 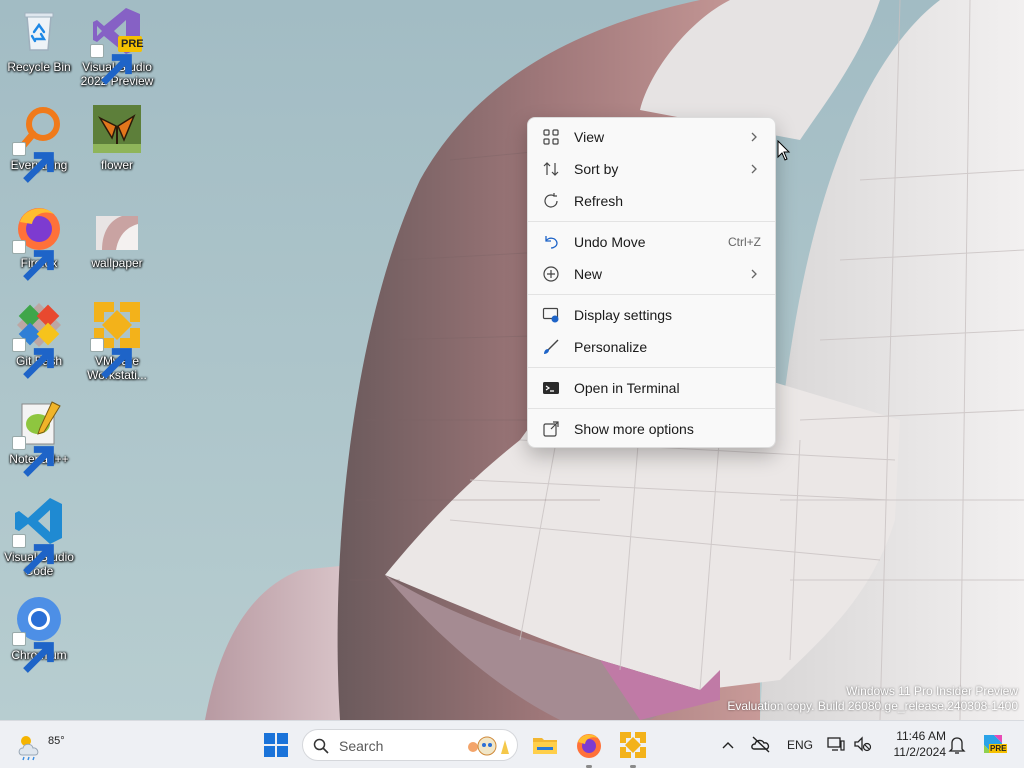 I want to click on taskbar-file-explorer, so click(x=545, y=745).